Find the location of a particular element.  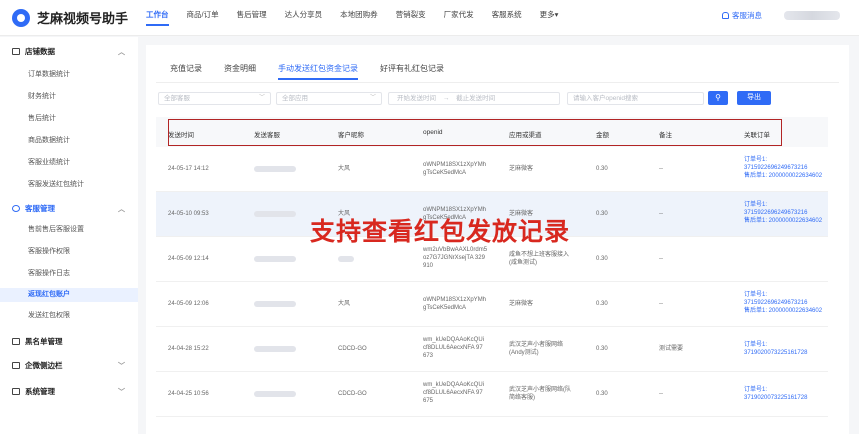

channel: 简络客服) is located at coordinates (522, 398).